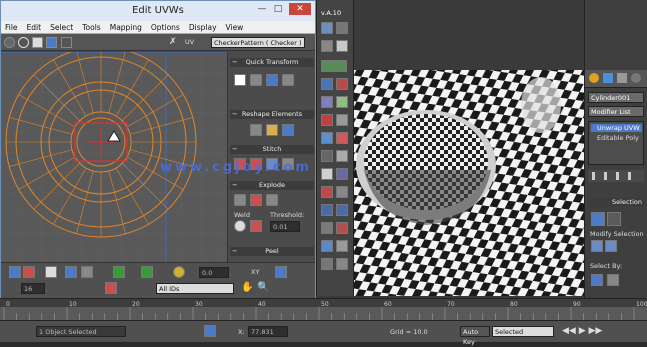  Describe the element at coordinates (111, 288) in the screenshot. I see `filter-button` at that location.